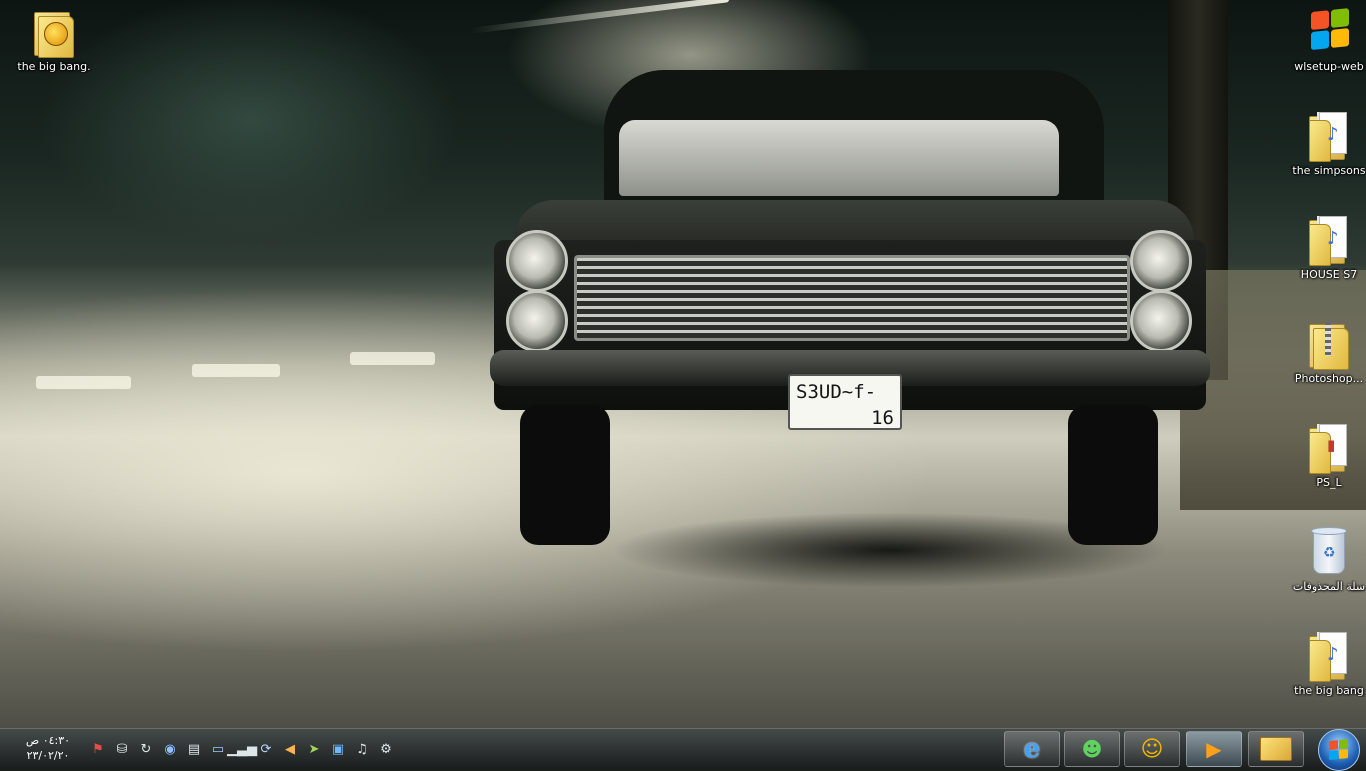 This screenshot has width=1366, height=771. Describe the element at coordinates (170, 749) in the screenshot. I see `media-disc-icon: ◉` at that location.